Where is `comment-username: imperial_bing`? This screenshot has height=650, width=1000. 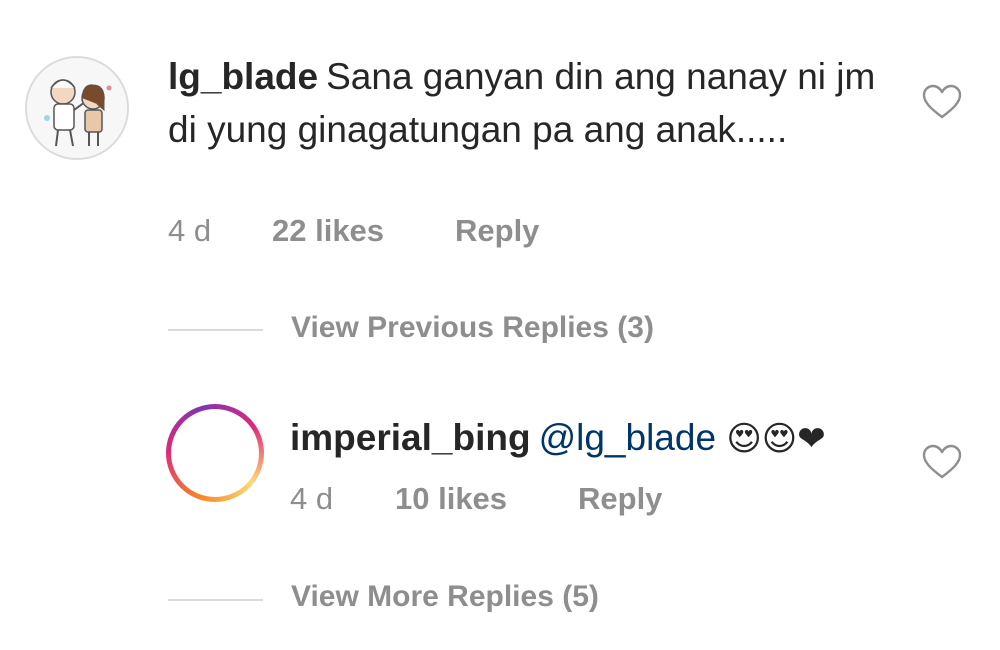 comment-username: imperial_bing is located at coordinates (410, 437).